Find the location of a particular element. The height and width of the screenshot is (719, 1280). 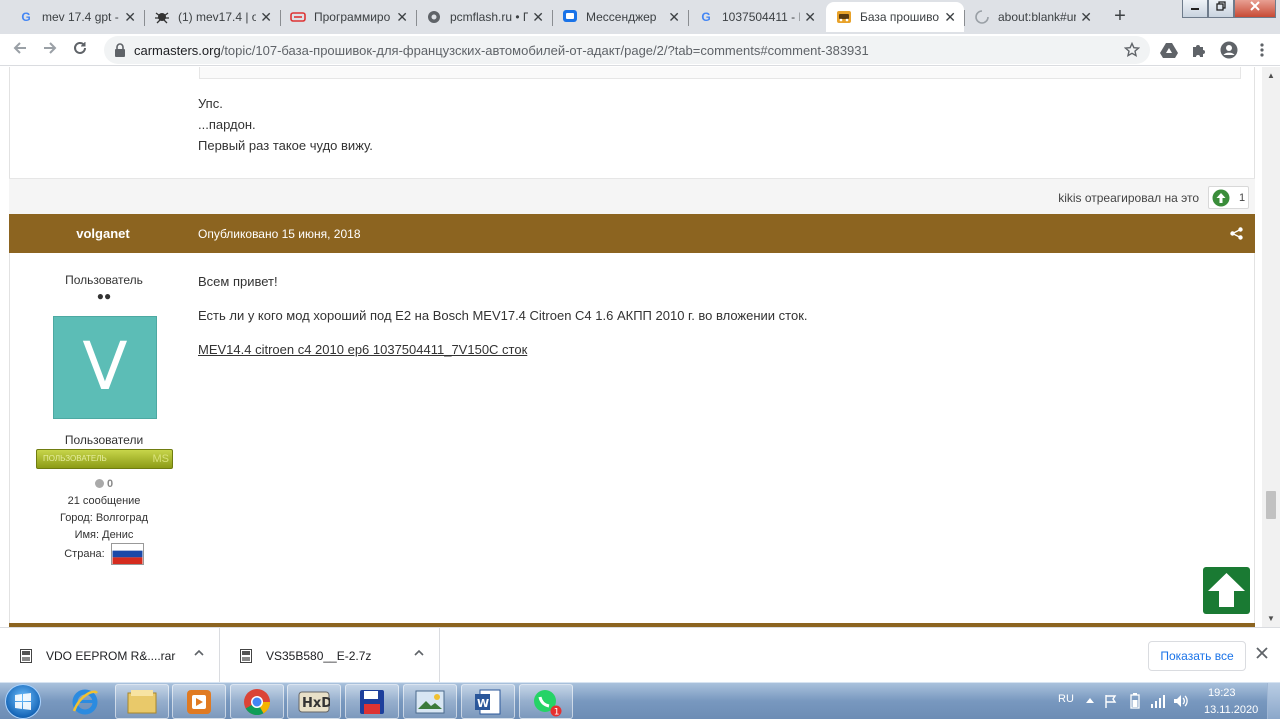

floppy-disk-icon is located at coordinates (372, 701).